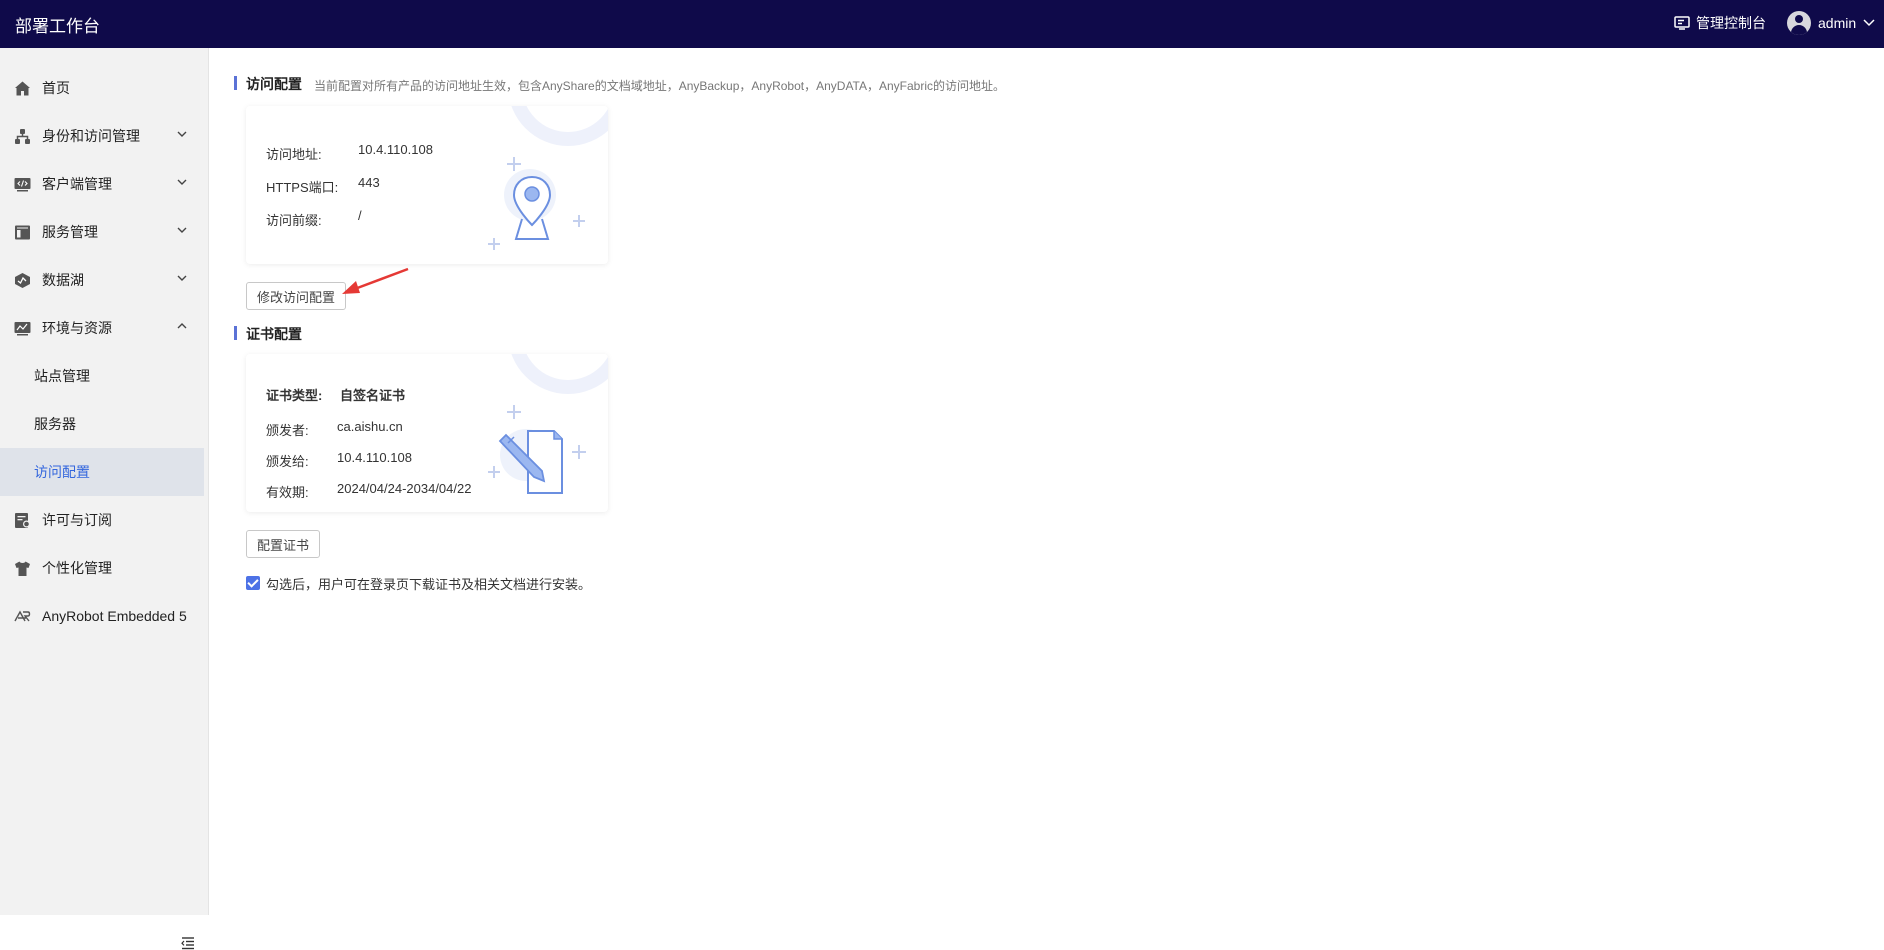 The image size is (1884, 950). Describe the element at coordinates (287, 430) in the screenshot. I see `issuer-label: 颁发者:` at that location.